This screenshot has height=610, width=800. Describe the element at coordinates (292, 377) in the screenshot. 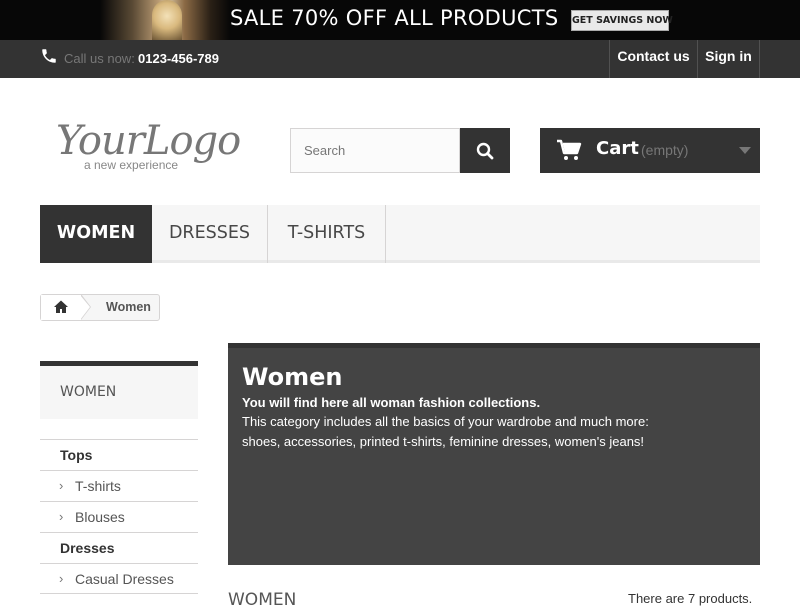

I see `category-title: Women` at that location.